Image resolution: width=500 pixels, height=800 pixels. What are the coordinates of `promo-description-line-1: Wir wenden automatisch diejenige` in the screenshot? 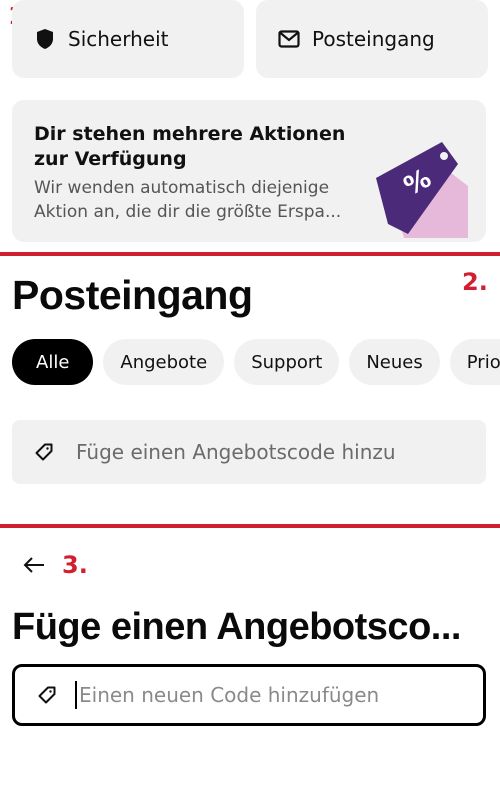 It's located at (182, 188).